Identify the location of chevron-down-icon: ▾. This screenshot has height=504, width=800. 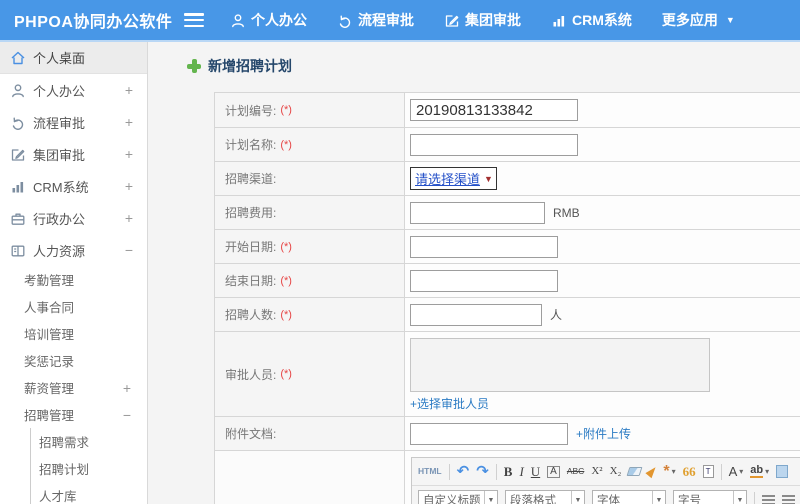
(741, 471).